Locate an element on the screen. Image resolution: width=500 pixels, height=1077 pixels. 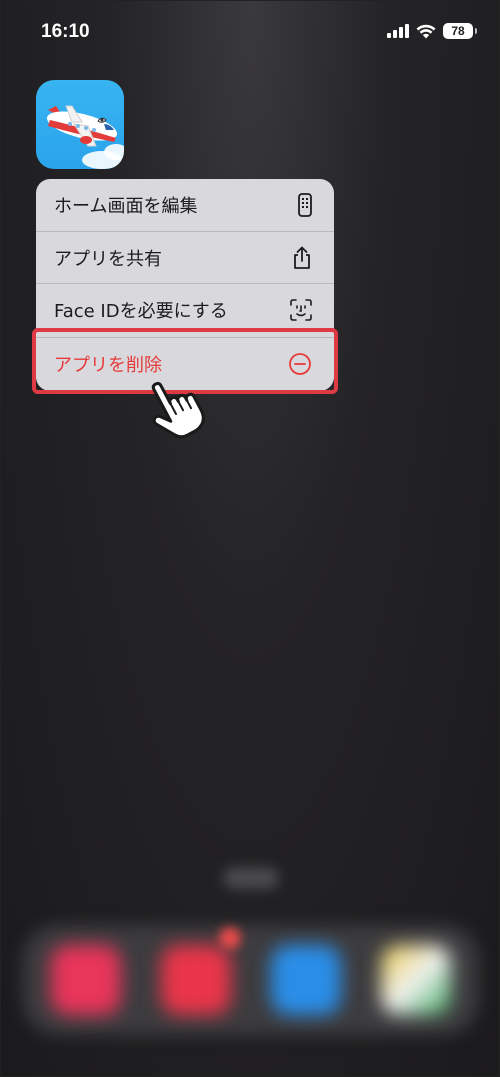
share-icon is located at coordinates (302, 257).